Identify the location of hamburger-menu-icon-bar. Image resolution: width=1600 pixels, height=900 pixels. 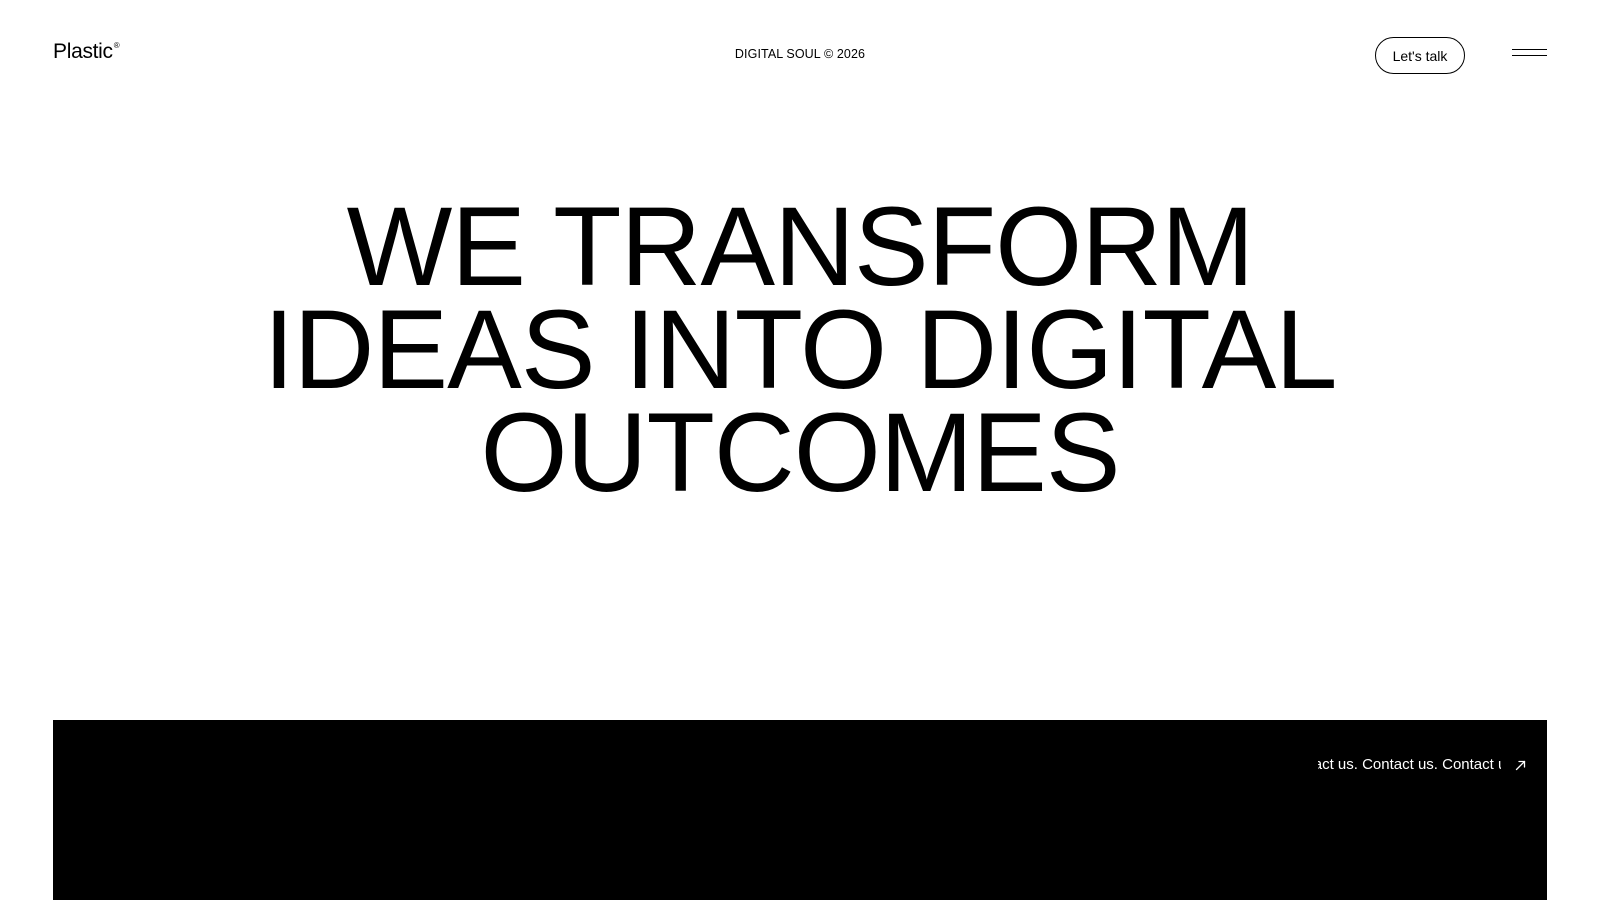
(1529, 56).